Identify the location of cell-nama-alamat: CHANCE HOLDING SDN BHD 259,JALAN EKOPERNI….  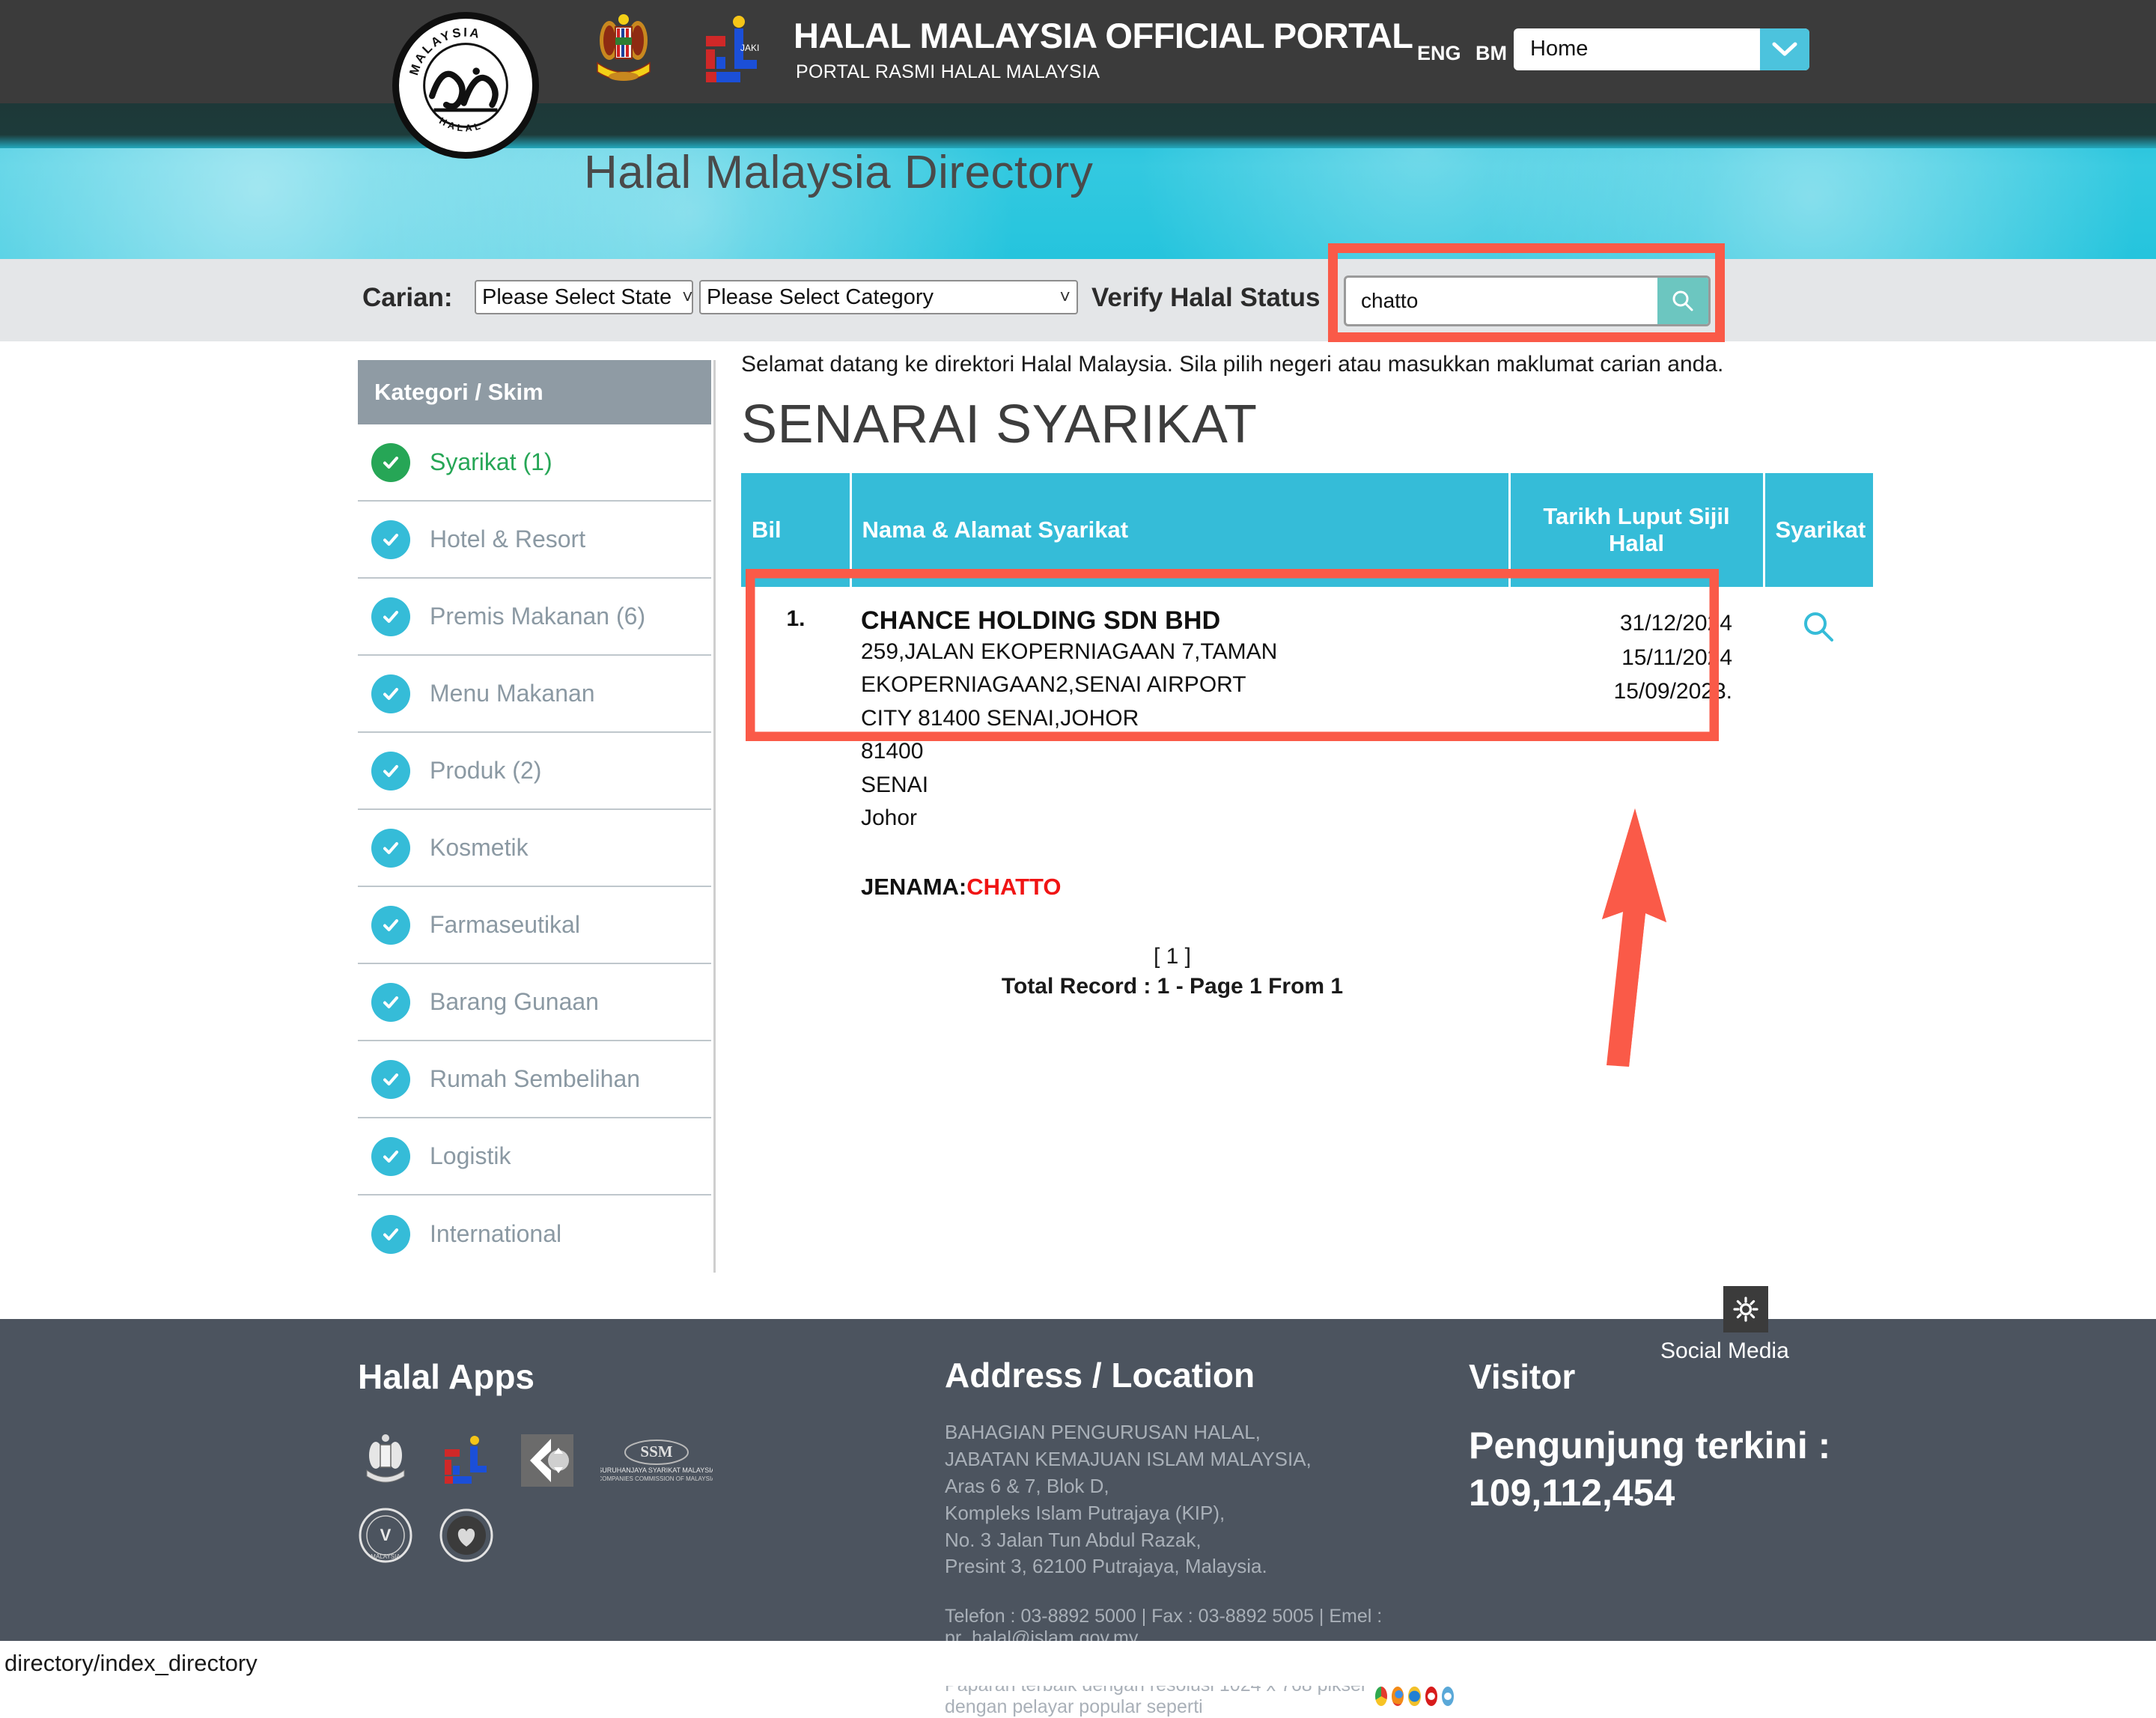
(1179, 759).